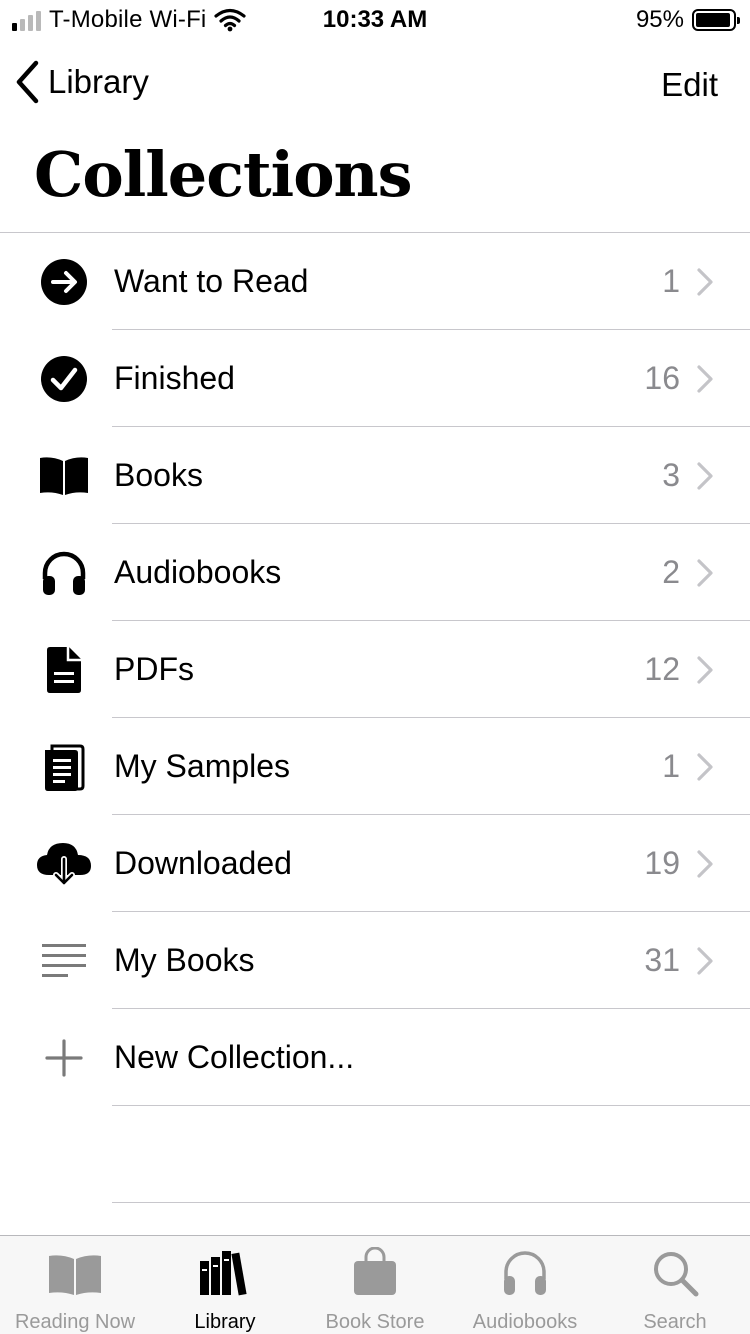  I want to click on tab-audiobooks: Audiobooks, so click(525, 1285).